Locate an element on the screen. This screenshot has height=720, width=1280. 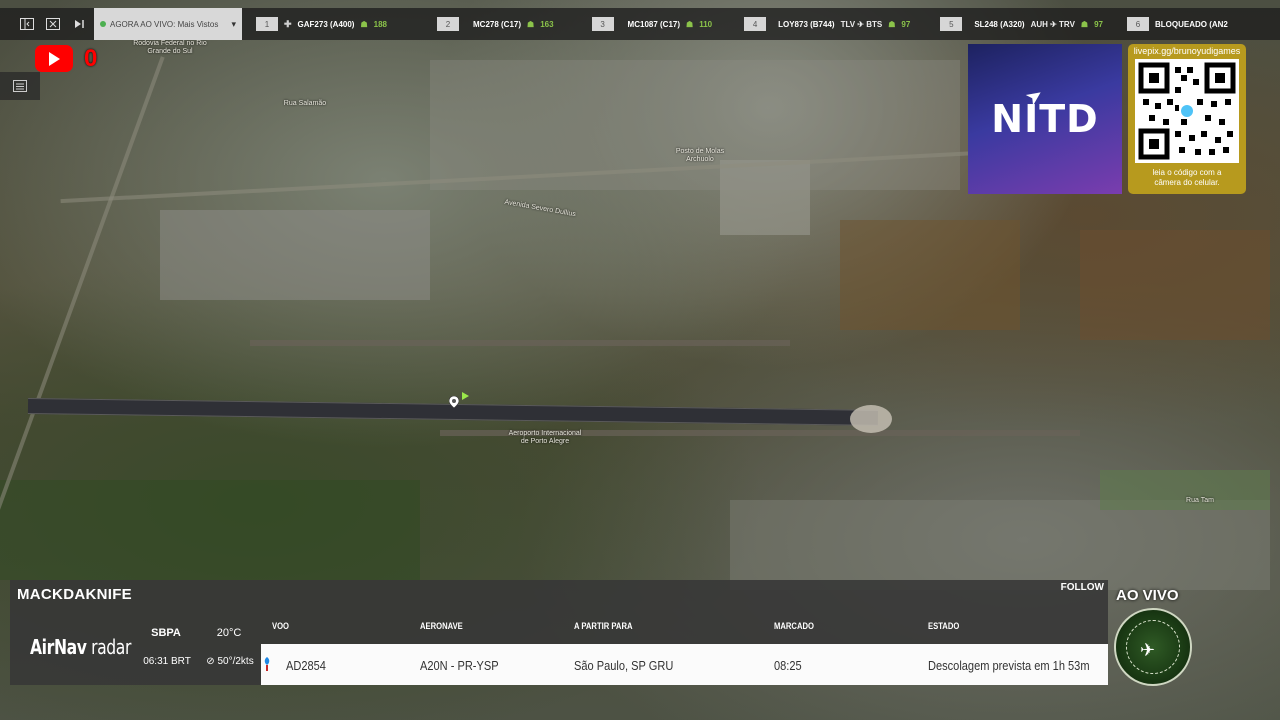
airnav-brand: AirNav is located at coordinates (58, 647).